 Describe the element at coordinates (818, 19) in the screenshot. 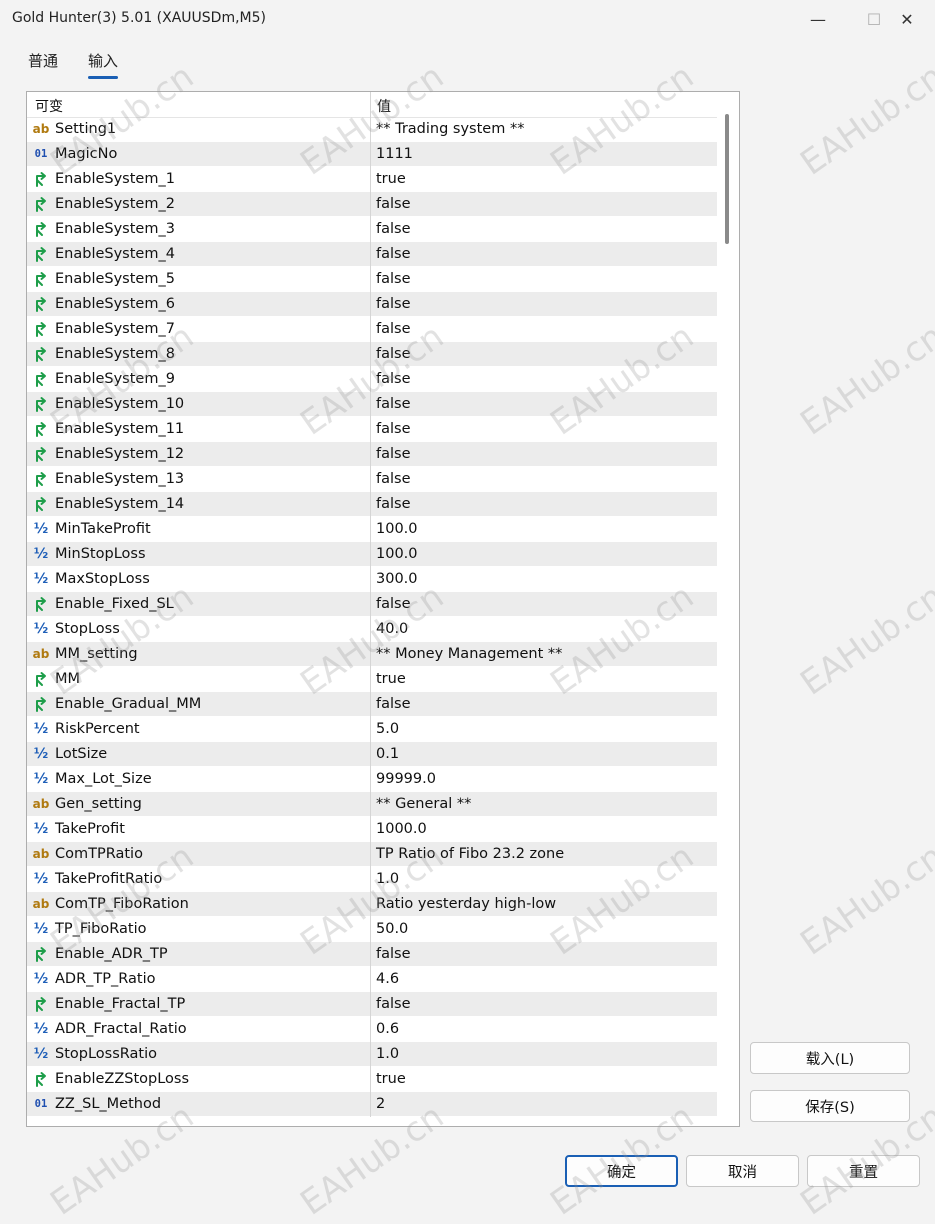

I see `minimize-button: —` at that location.